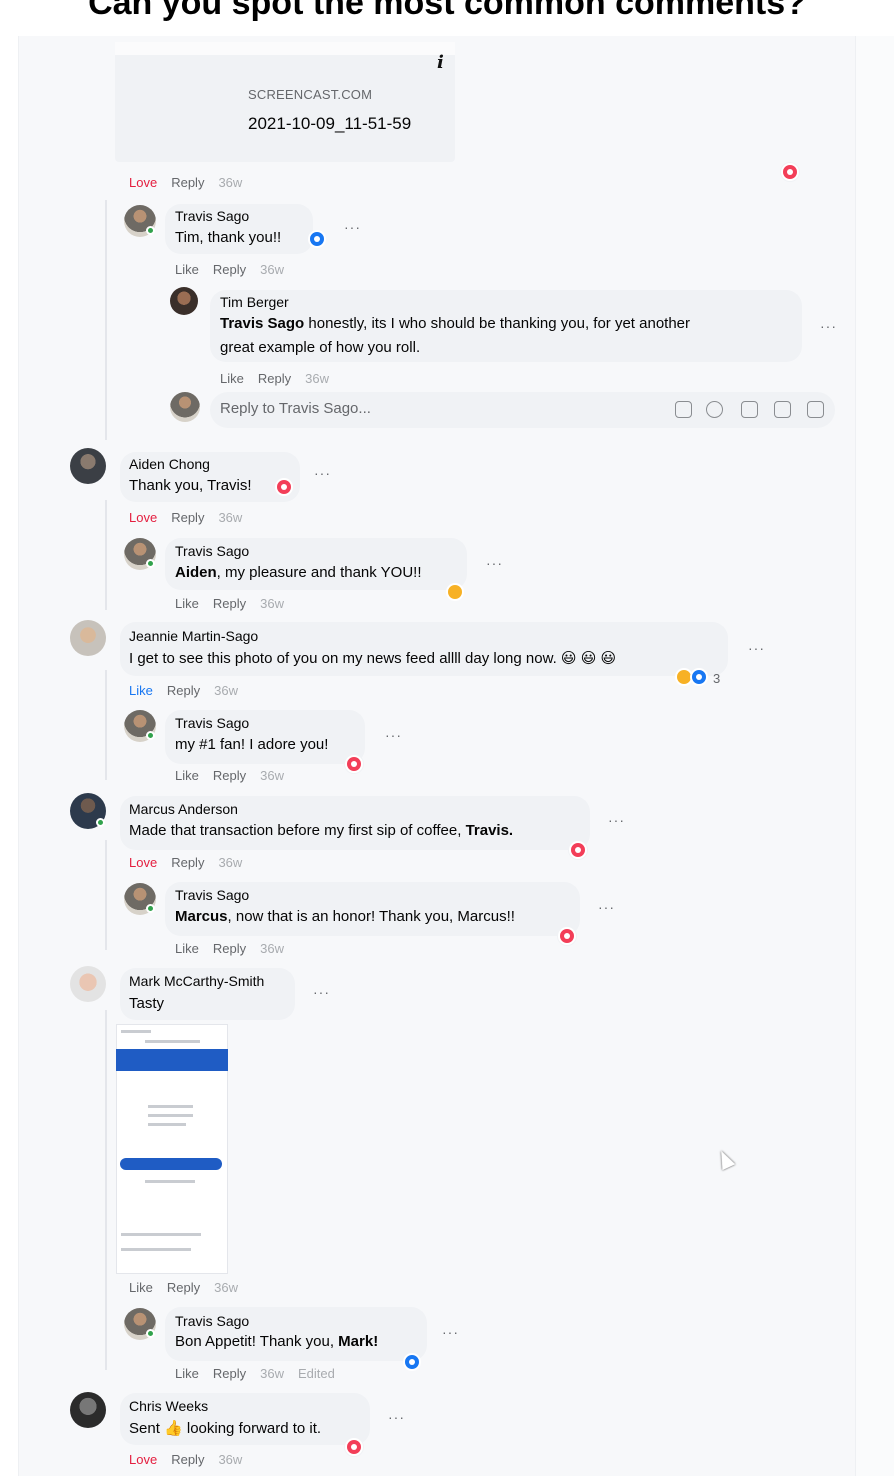 Image resolution: width=894 pixels, height=1476 pixels. What do you see at coordinates (714, 409) in the screenshot?
I see `emoji-icon` at bounding box center [714, 409].